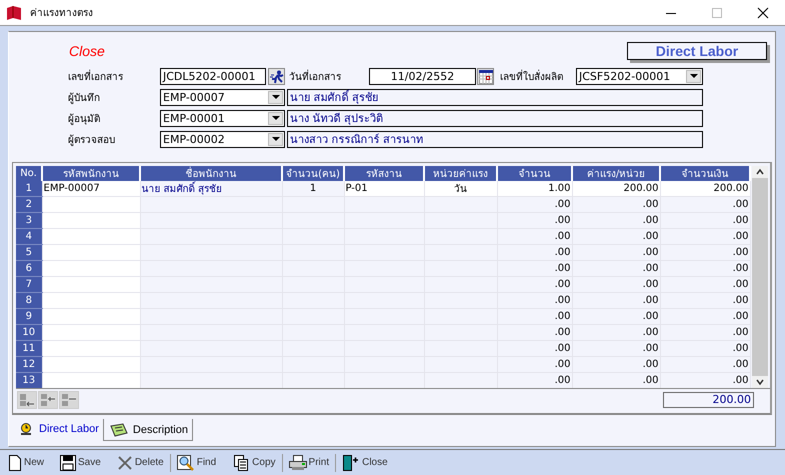  Describe the element at coordinates (639, 76) in the screenshot. I see `order-number-dropdown: JCSF5202-00001` at that location.